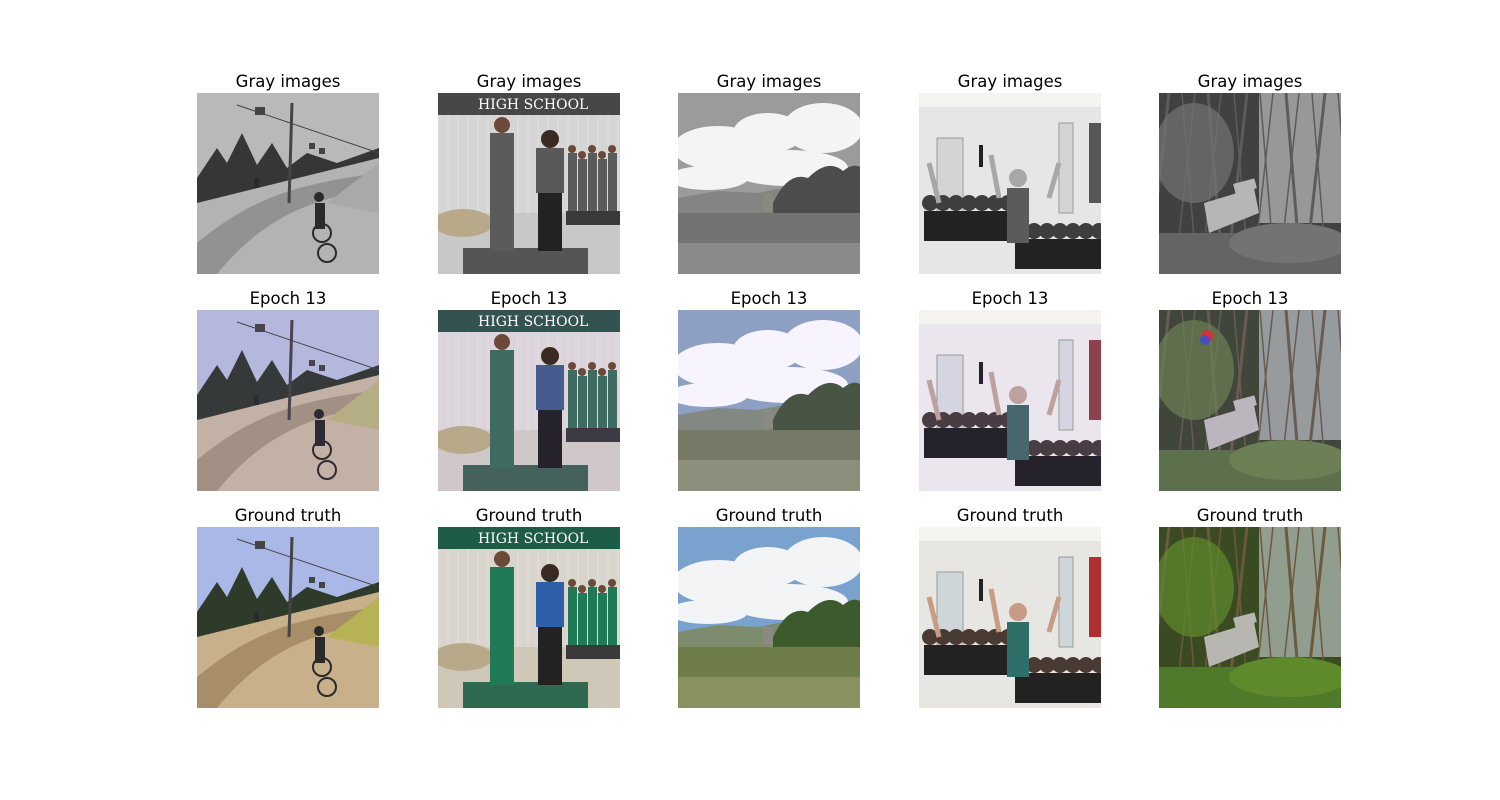 This screenshot has height=800, width=1500. I want to click on image-cell-classroom-crowd-row1: Gray images, so click(1010, 173).